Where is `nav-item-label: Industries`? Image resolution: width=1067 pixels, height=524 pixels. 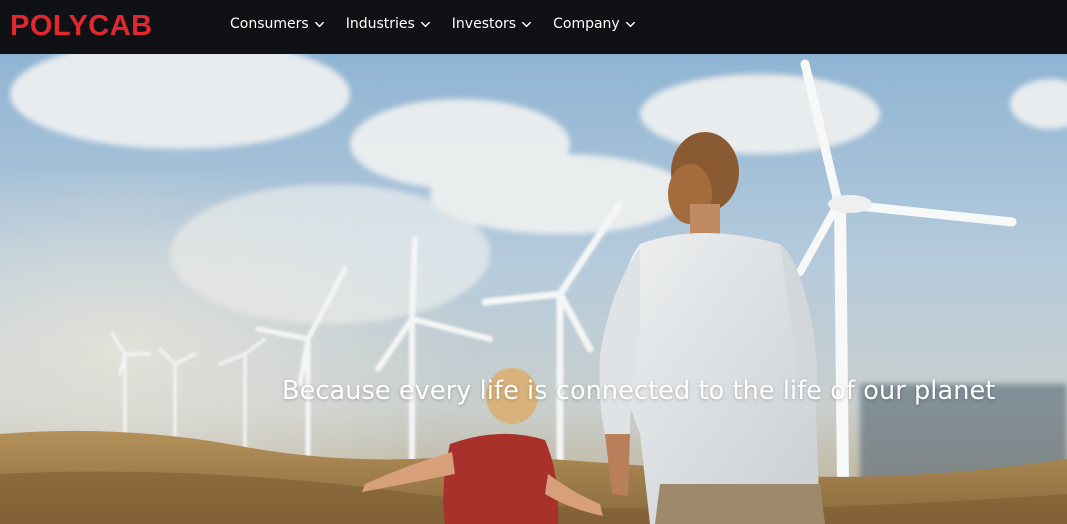 nav-item-label: Industries is located at coordinates (380, 24).